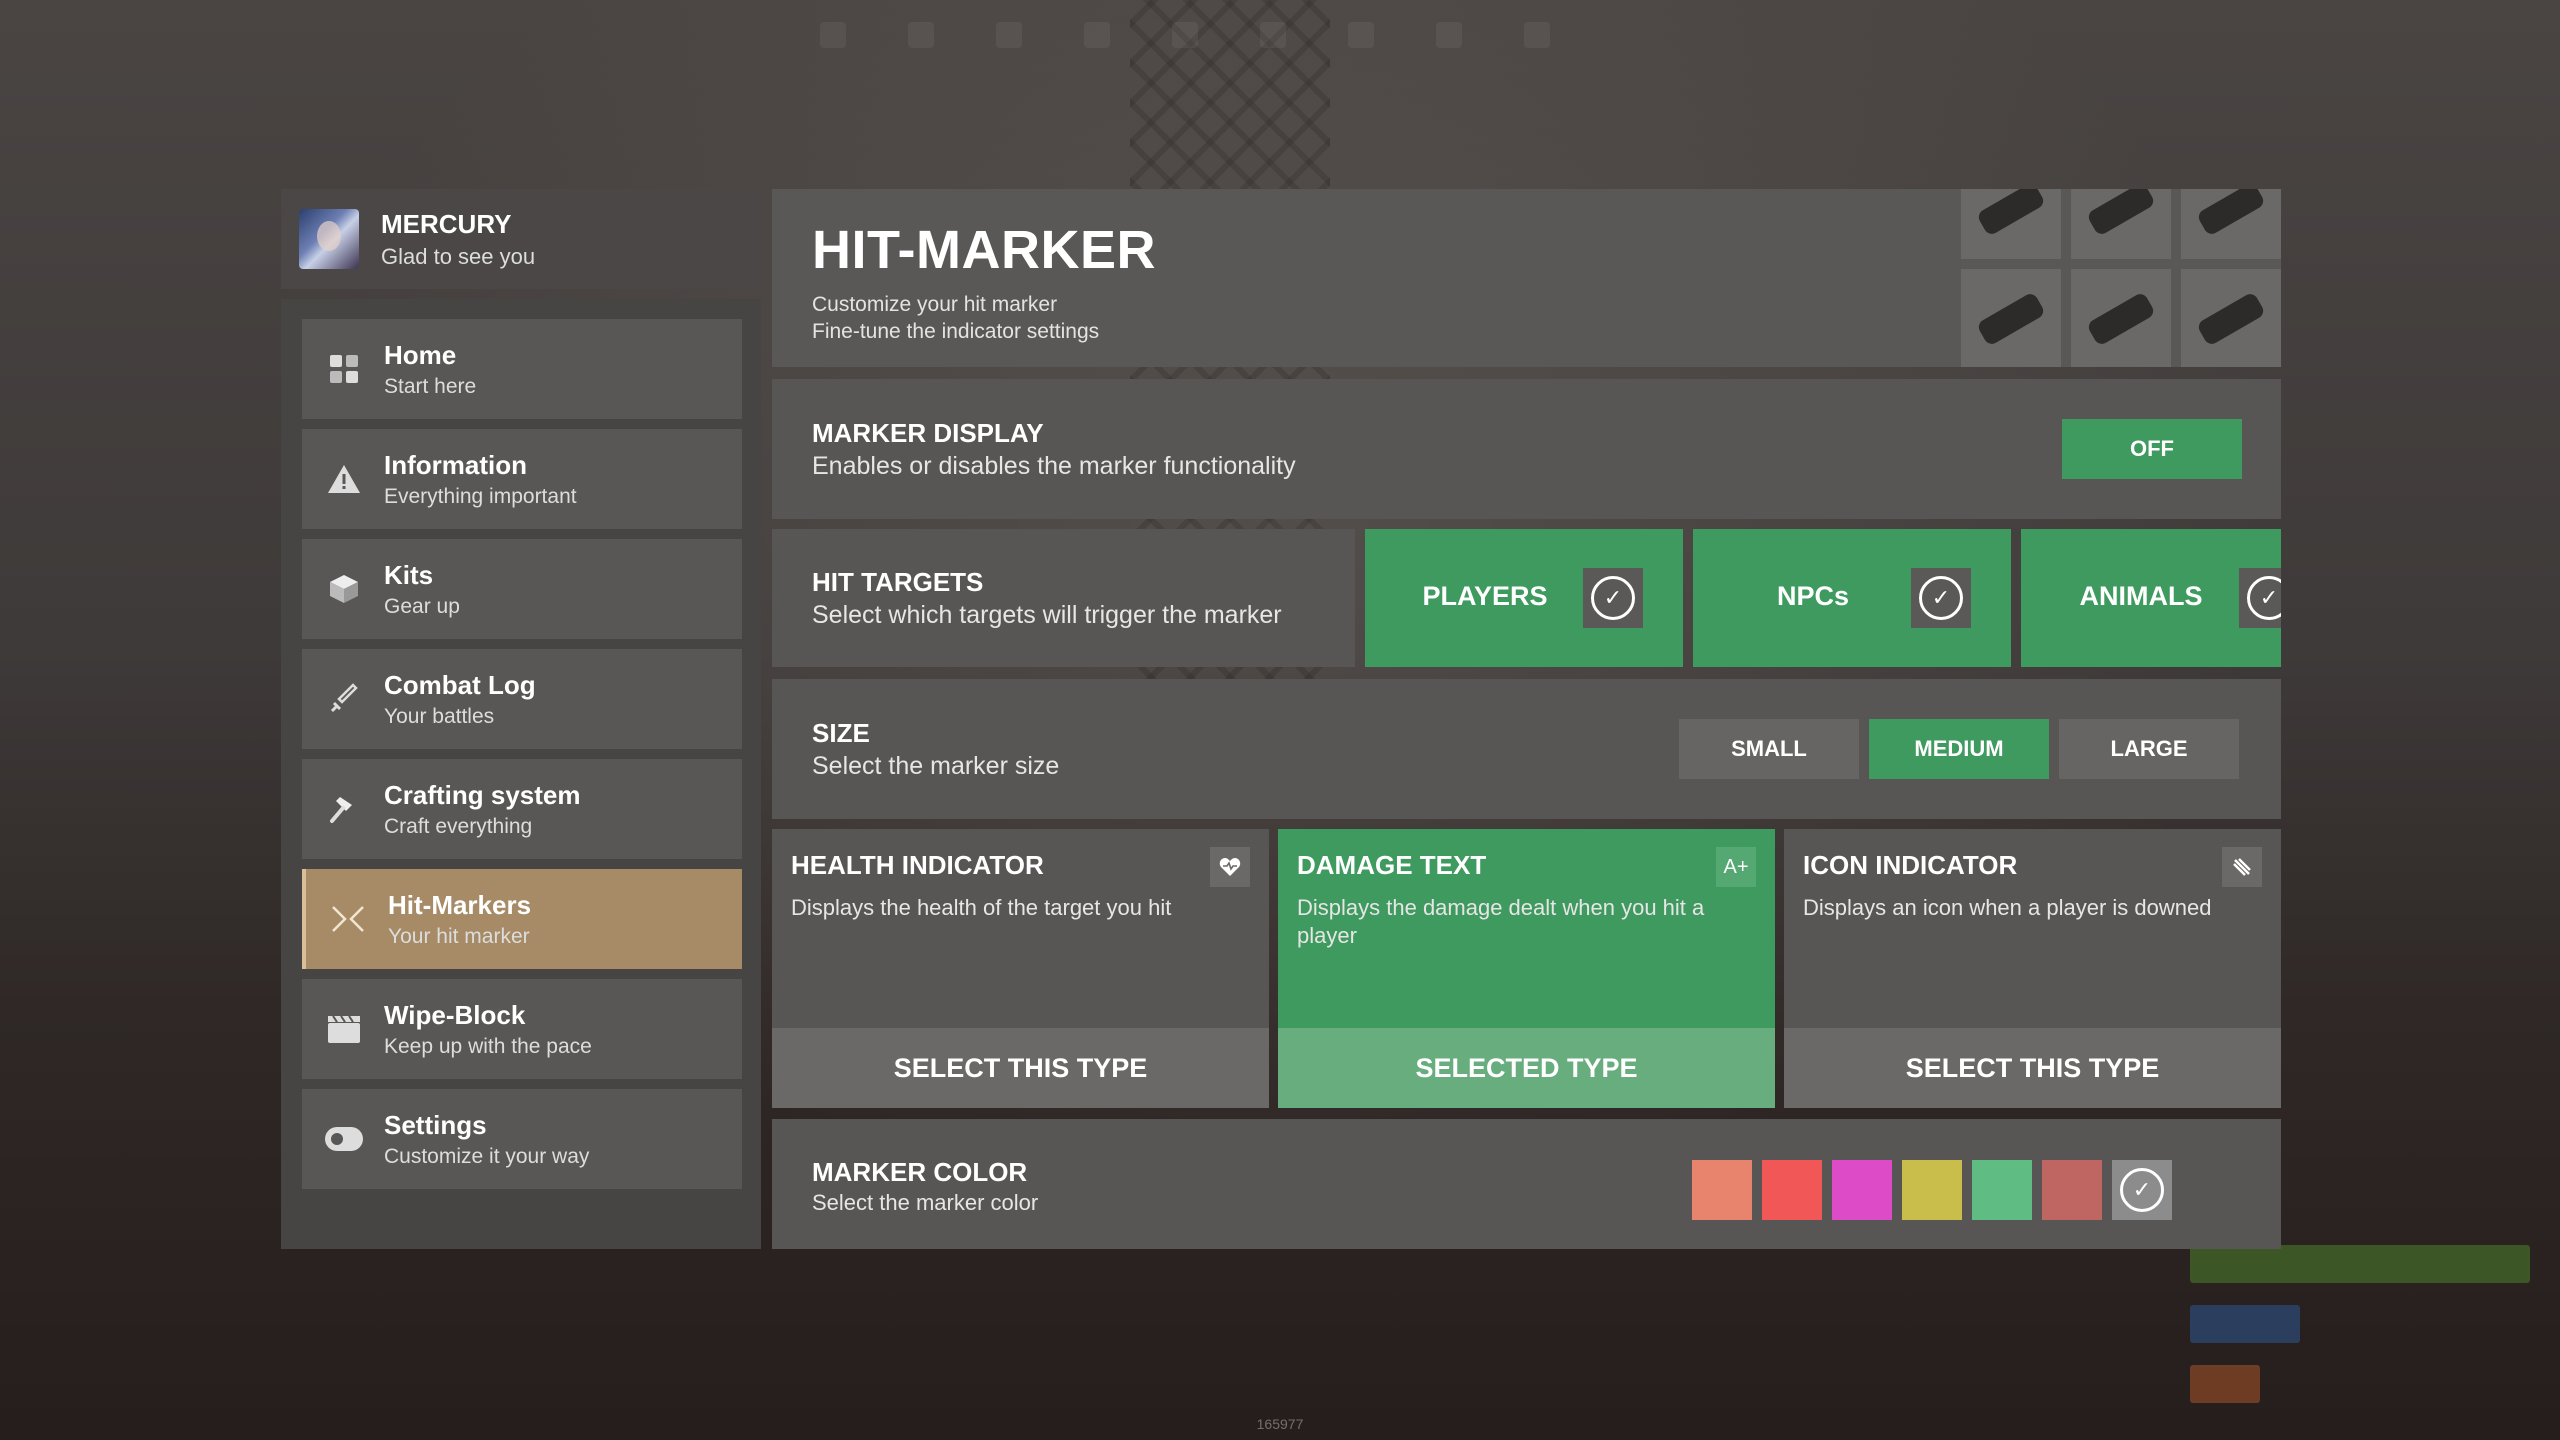 The width and height of the screenshot is (2560, 1440). What do you see at coordinates (928, 433) in the screenshot?
I see `marker-display-title: MARKER DISPLAY` at bounding box center [928, 433].